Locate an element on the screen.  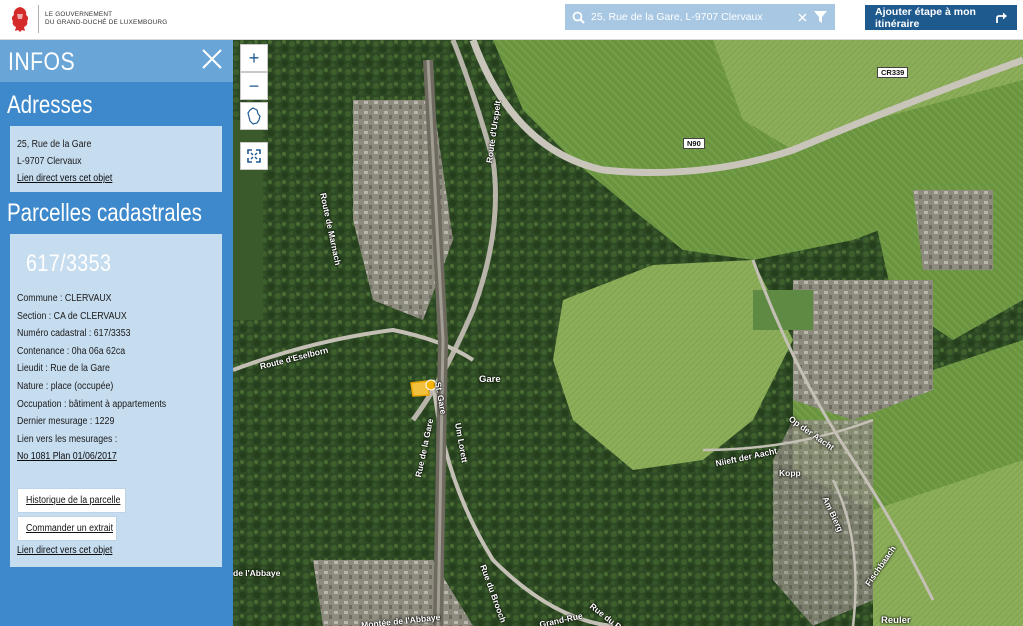
field-section: Section : CA de CLERVAUX is located at coordinates (72, 316).